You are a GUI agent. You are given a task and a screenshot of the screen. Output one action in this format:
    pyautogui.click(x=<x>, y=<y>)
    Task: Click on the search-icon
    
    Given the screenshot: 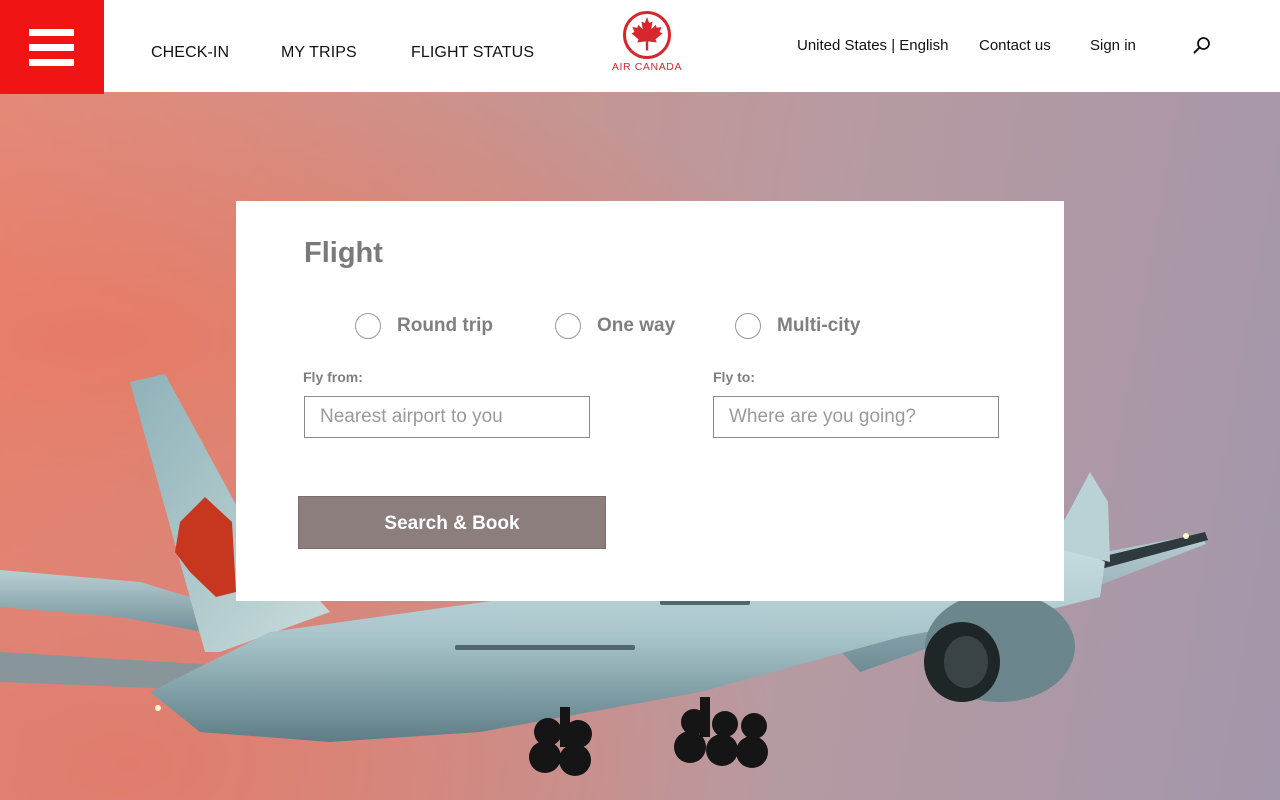 What is the action you would take?
    pyautogui.click(x=1201, y=45)
    